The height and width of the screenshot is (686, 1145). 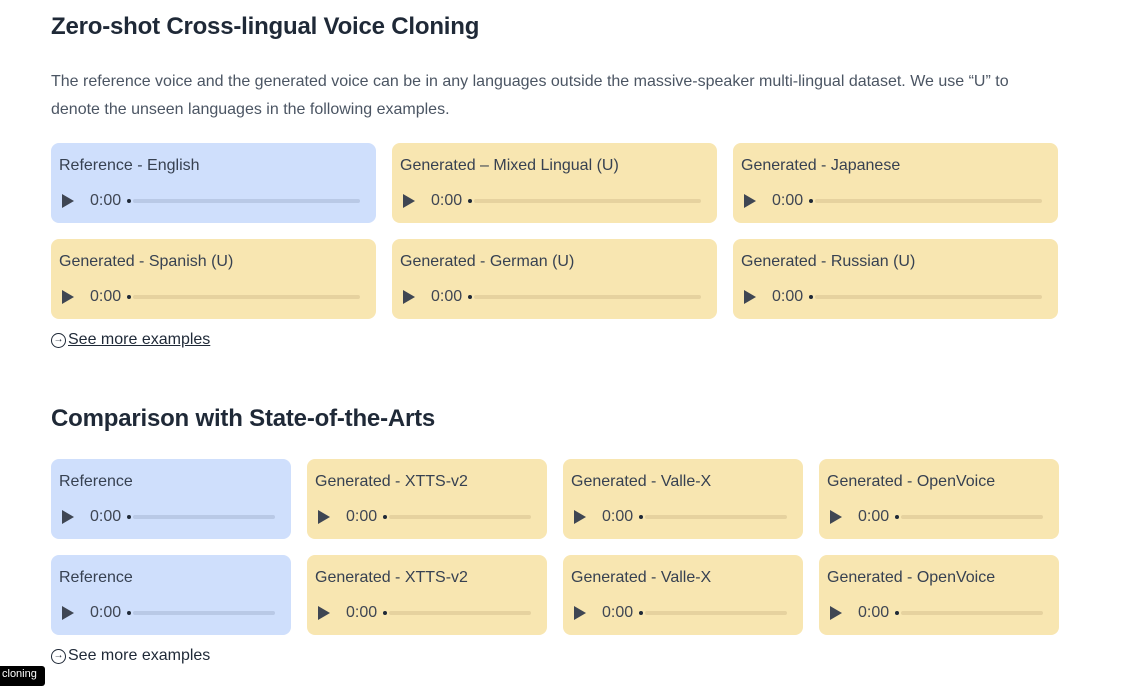 I want to click on audio-card-label: Generated - Japanese, so click(x=821, y=165).